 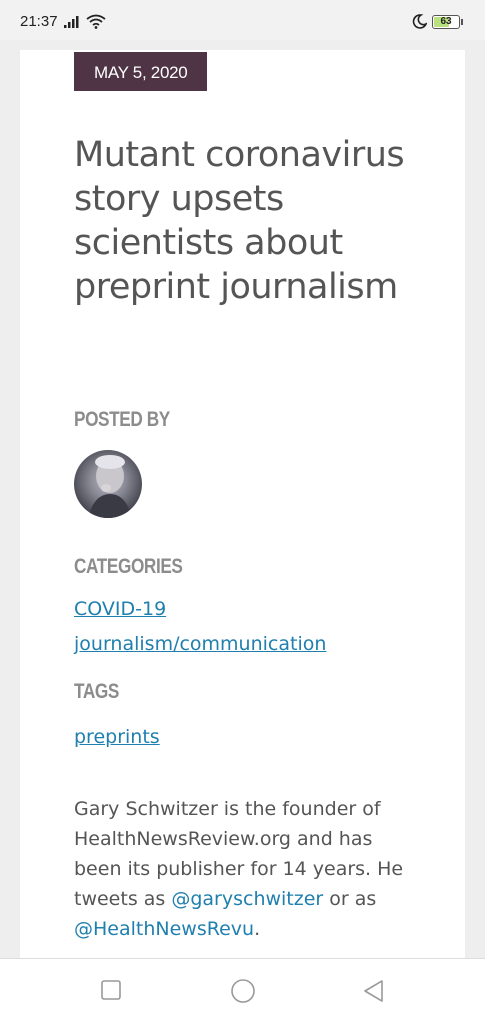 What do you see at coordinates (200, 644) in the screenshot?
I see `category-link-journalism-communication: journalism/communication` at bounding box center [200, 644].